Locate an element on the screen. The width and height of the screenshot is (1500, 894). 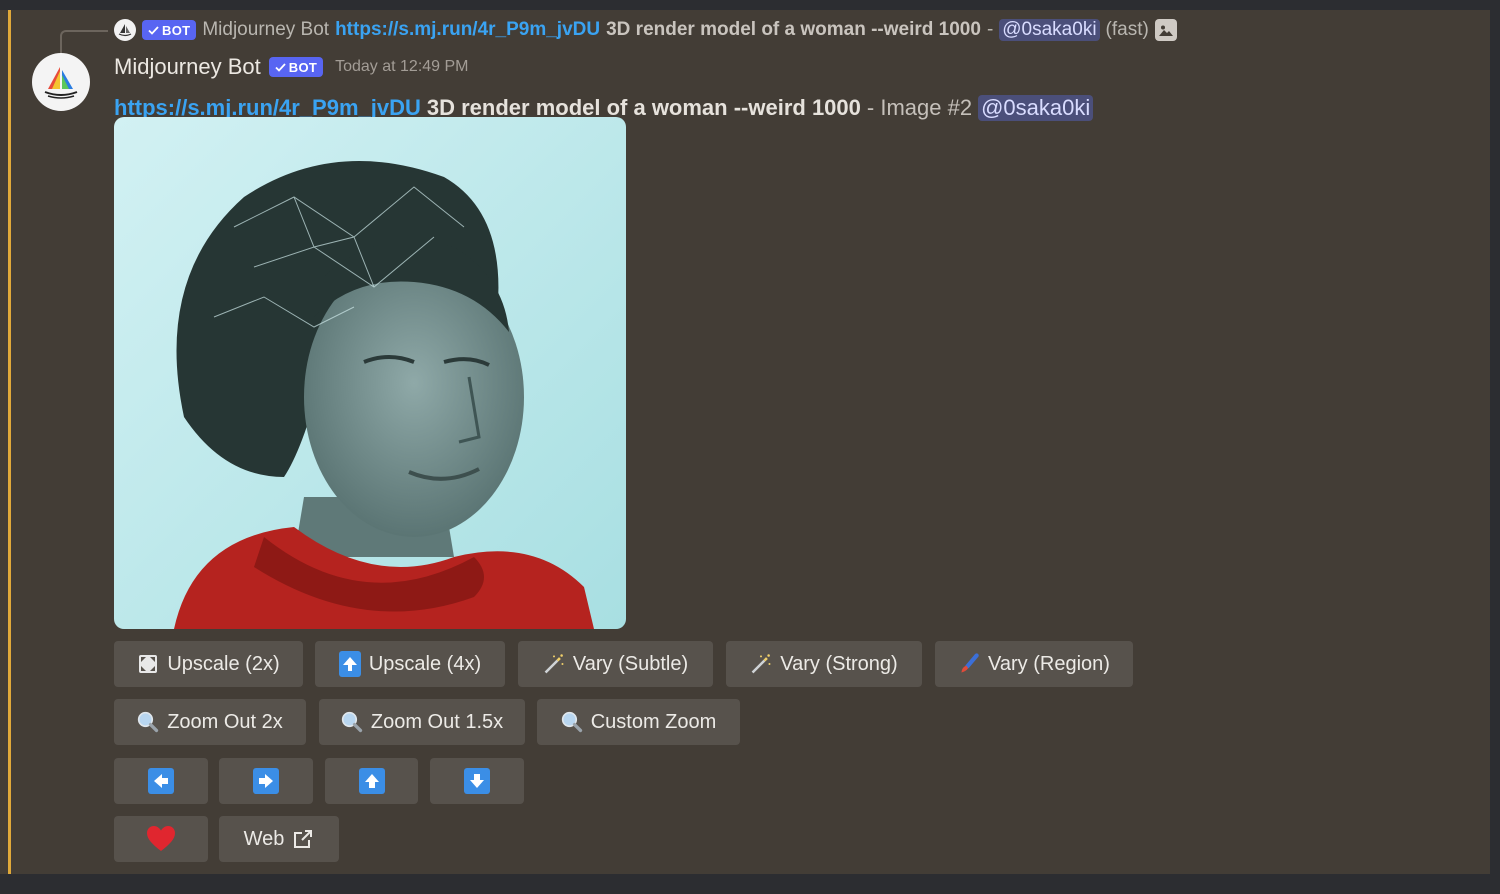
author-row: Midjourney Bot BOT Today at 12:49 PM is located at coordinates (291, 67).